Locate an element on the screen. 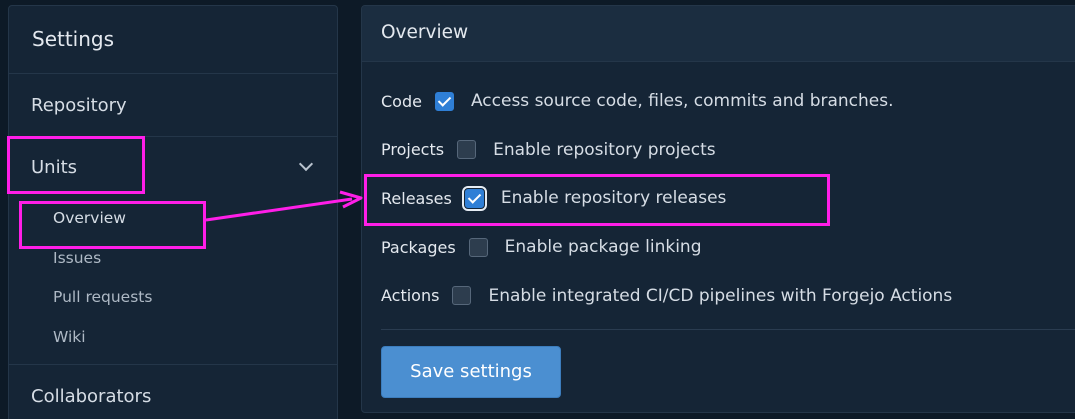 The image size is (1075, 419). unit-description-packages: Enable package linking is located at coordinates (603, 247).